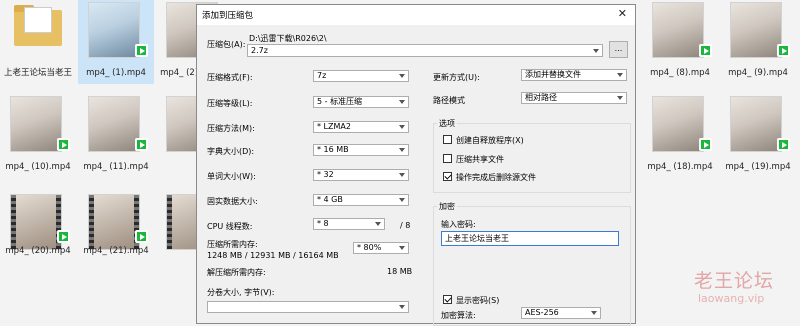  I want to click on cpu-max: / 8, so click(405, 225).